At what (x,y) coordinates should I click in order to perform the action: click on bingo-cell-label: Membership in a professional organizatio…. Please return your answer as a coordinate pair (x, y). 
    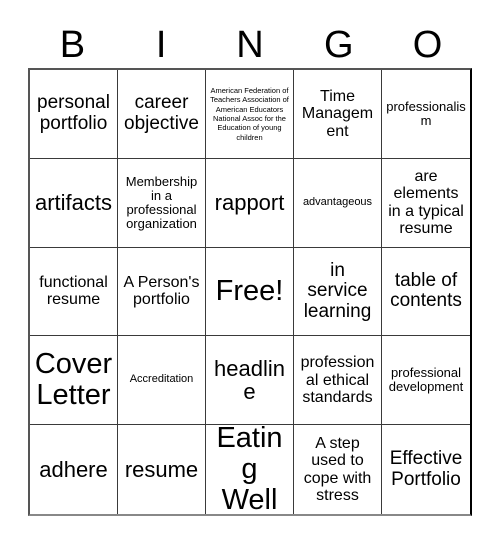
    Looking at the image, I should click on (161, 202).